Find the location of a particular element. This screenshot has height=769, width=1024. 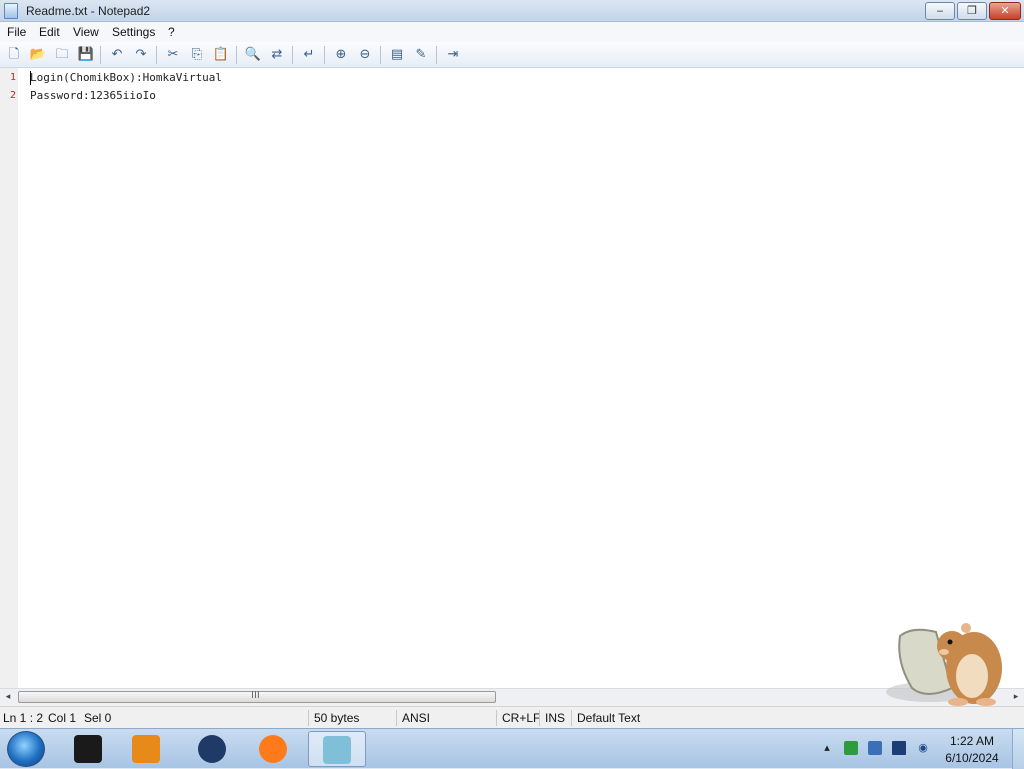

scroll-left-arrow-icon: ◂ is located at coordinates (8, 697).